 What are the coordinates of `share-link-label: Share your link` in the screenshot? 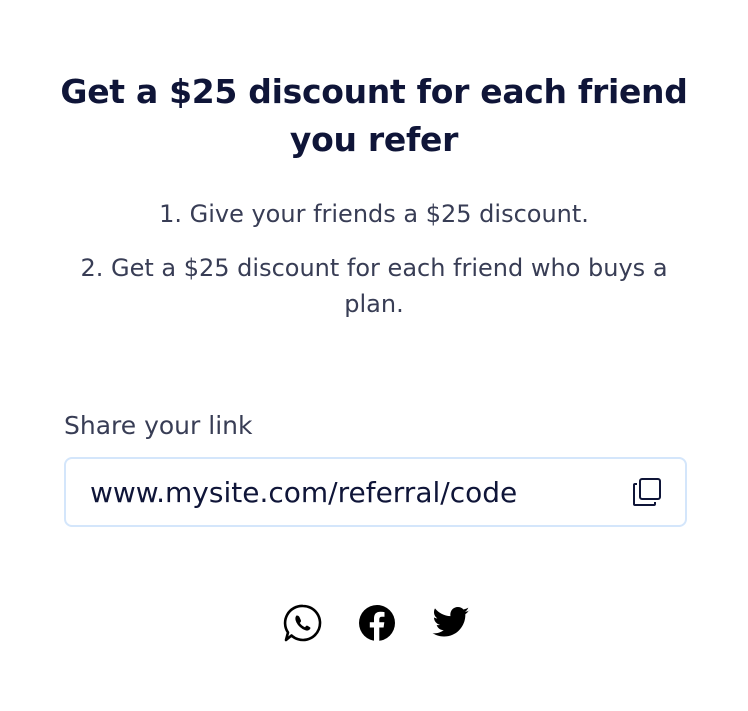 It's located at (158, 425).